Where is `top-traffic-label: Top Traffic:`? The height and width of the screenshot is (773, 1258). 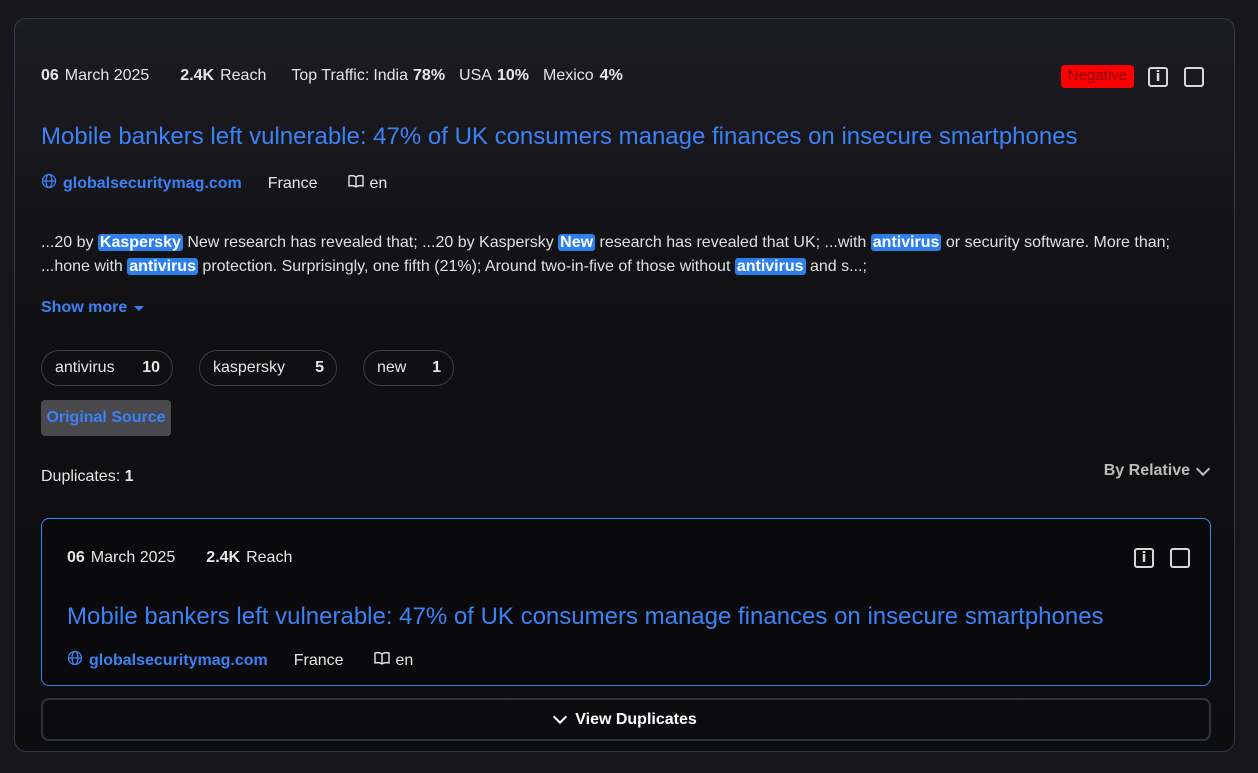 top-traffic-label: Top Traffic: is located at coordinates (330, 75).